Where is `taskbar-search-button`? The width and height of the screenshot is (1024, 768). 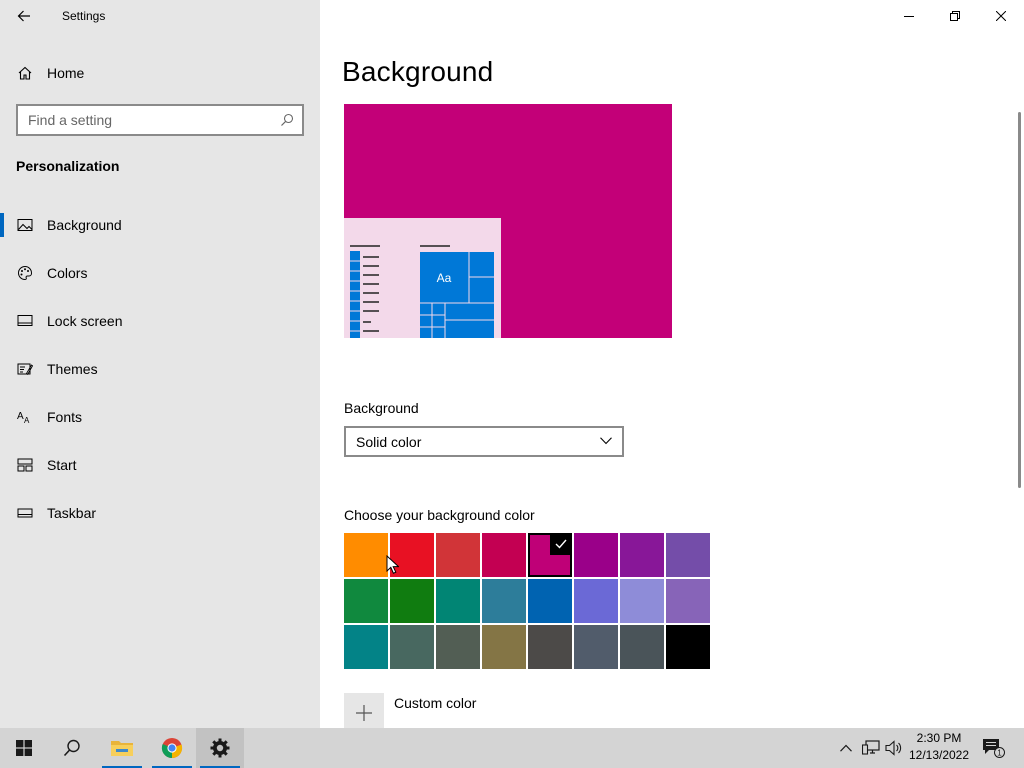 taskbar-search-button is located at coordinates (72, 748).